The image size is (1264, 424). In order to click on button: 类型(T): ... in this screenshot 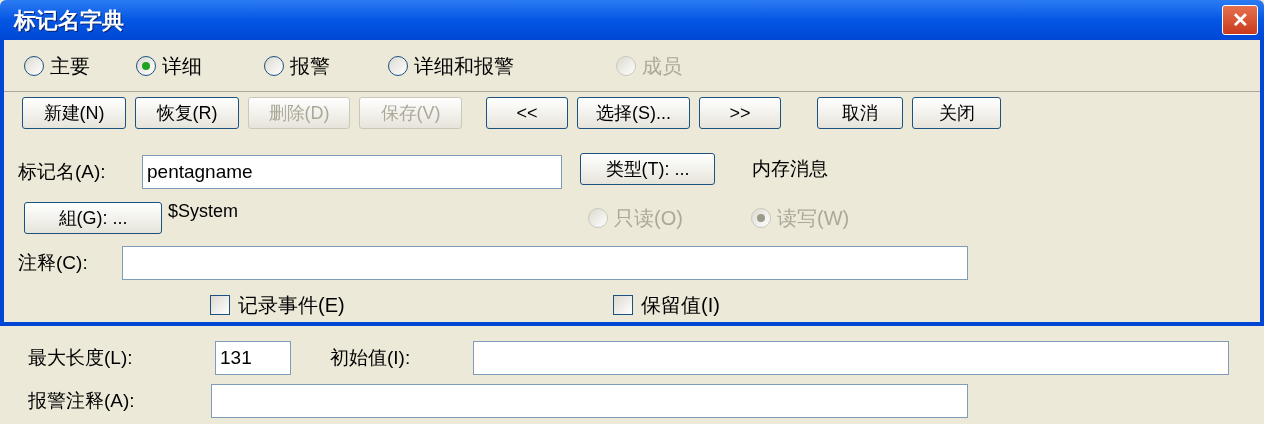, I will do `click(647, 169)`.